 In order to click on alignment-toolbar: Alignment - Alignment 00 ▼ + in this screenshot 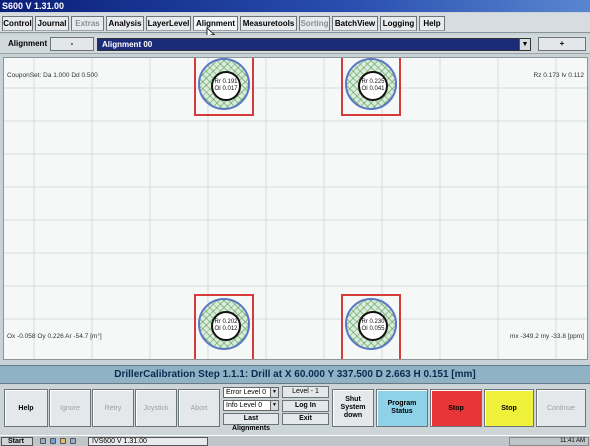, I will do `click(295, 44)`.